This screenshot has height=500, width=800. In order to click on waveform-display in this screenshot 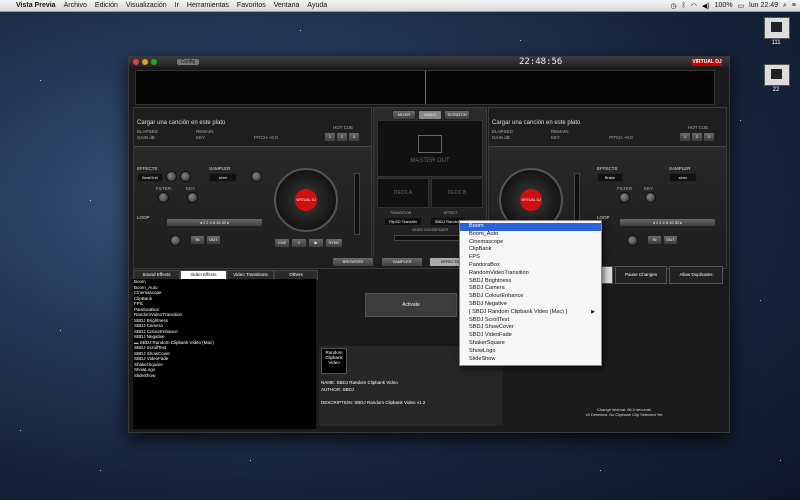, I will do `click(425, 87)`.